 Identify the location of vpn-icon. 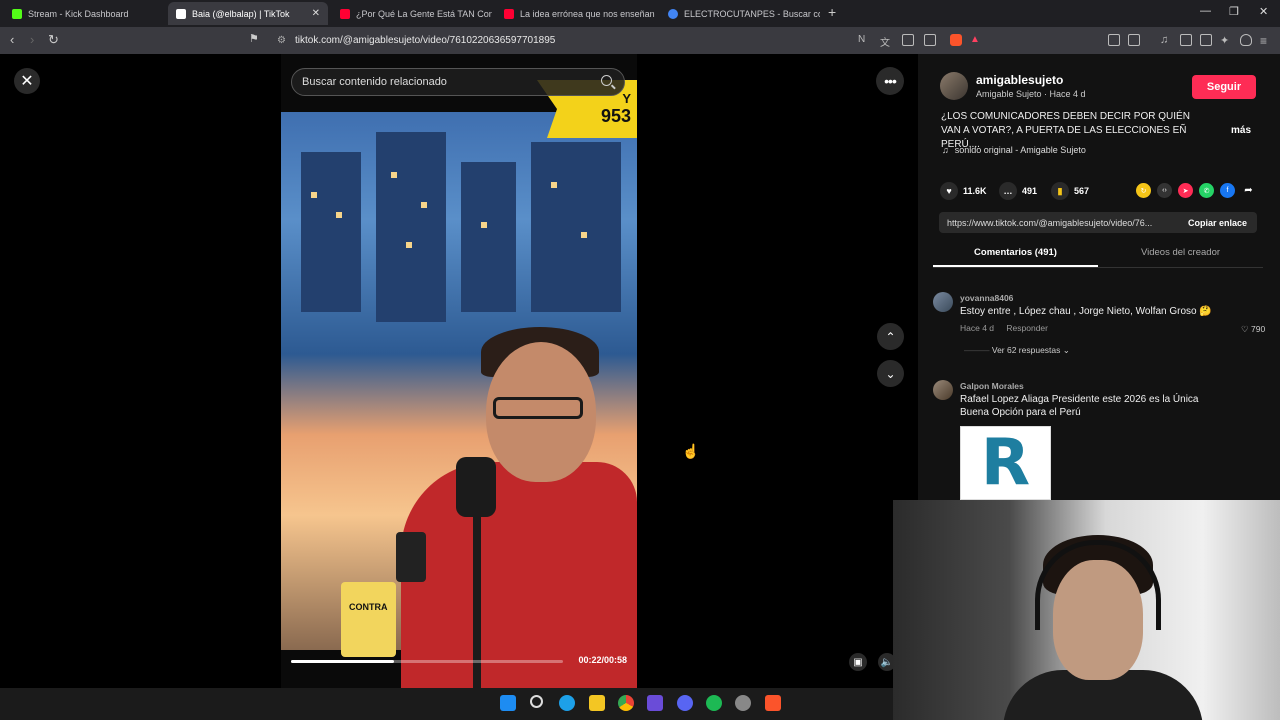
(1246, 40).